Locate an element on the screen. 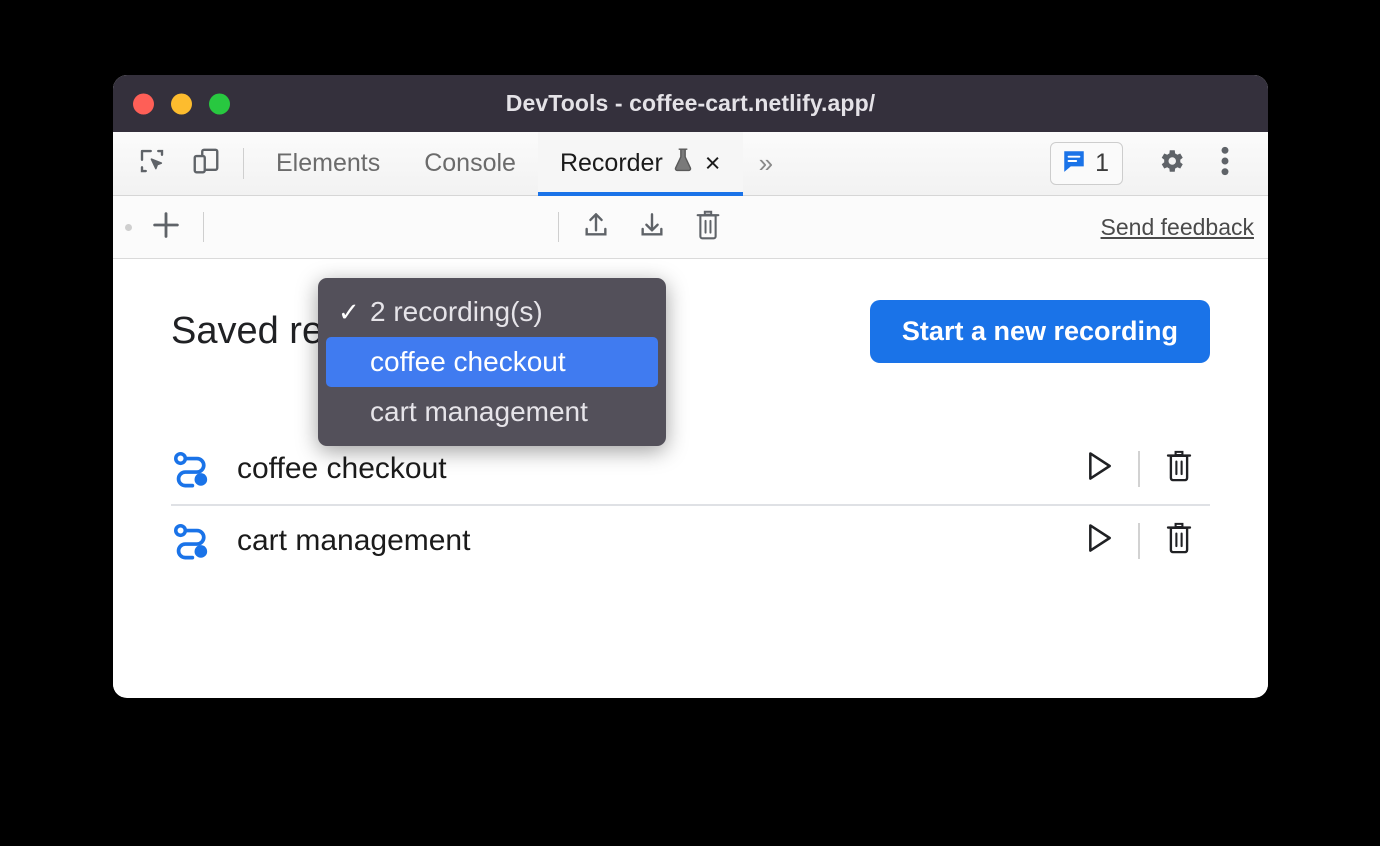 The image size is (1380, 846). toolbar-status-dot is located at coordinates (128, 227).